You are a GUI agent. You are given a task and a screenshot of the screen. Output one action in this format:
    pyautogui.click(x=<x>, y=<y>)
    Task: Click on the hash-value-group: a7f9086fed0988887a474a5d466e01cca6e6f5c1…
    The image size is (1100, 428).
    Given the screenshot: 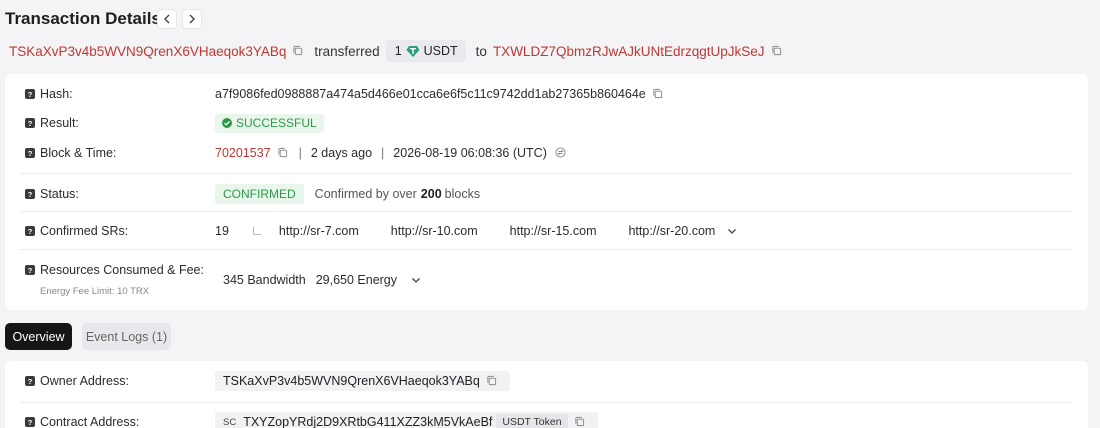 What is the action you would take?
    pyautogui.click(x=442, y=94)
    